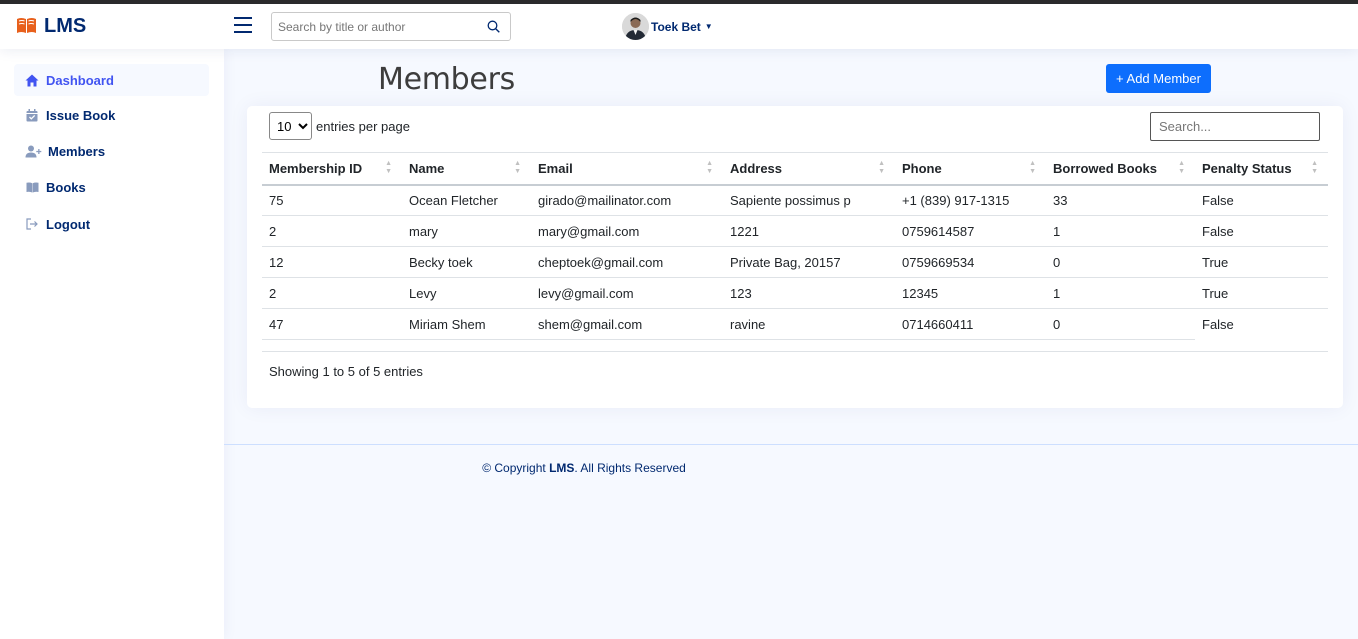 This screenshot has height=639, width=1358. What do you see at coordinates (81, 115) in the screenshot?
I see `sidebar-item-label: Issue Book` at bounding box center [81, 115].